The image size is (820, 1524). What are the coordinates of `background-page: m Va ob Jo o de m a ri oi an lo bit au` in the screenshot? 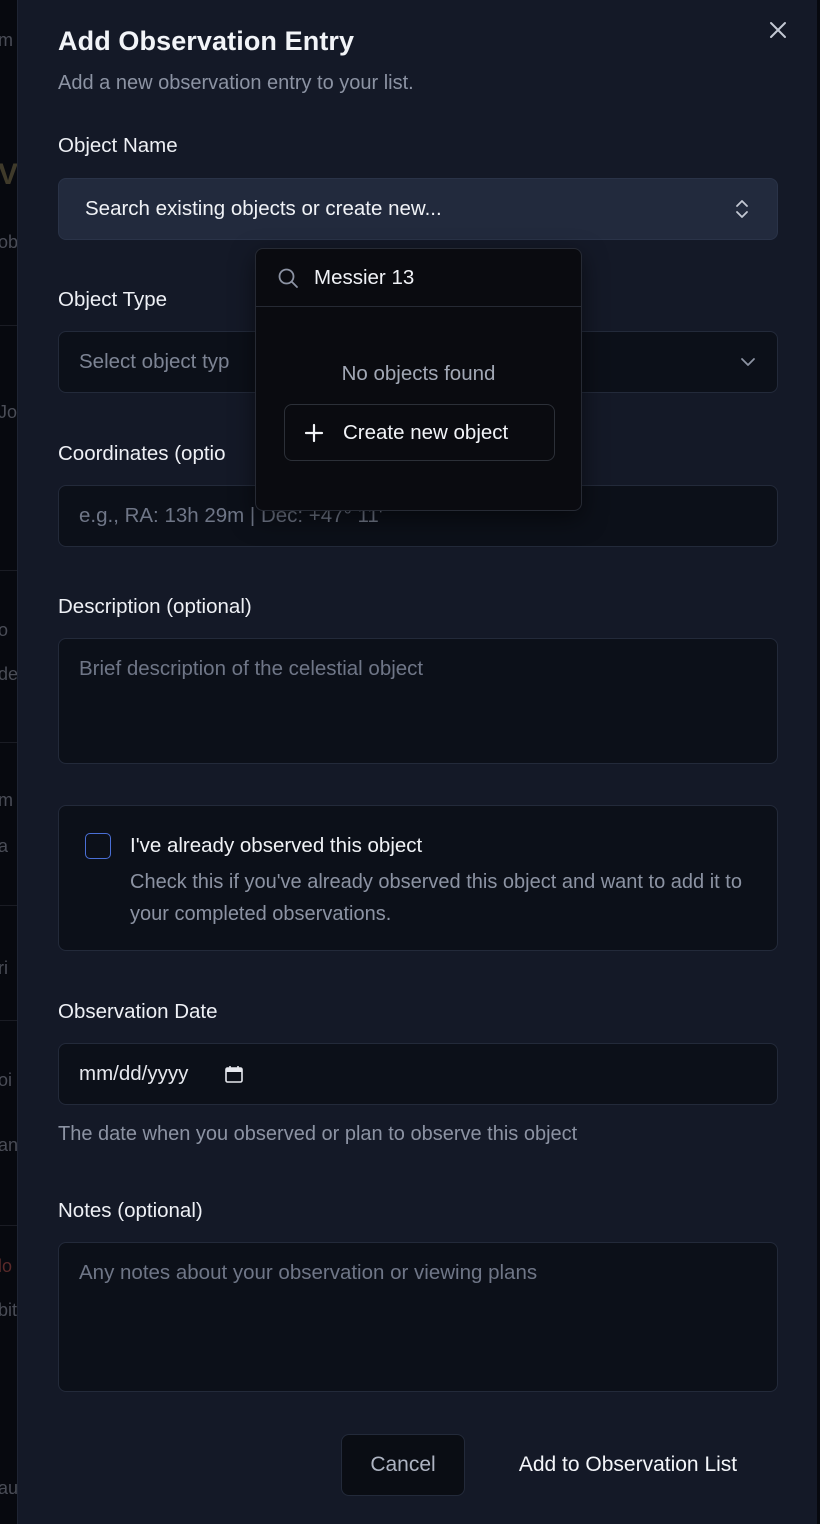 It's located at (9, 762).